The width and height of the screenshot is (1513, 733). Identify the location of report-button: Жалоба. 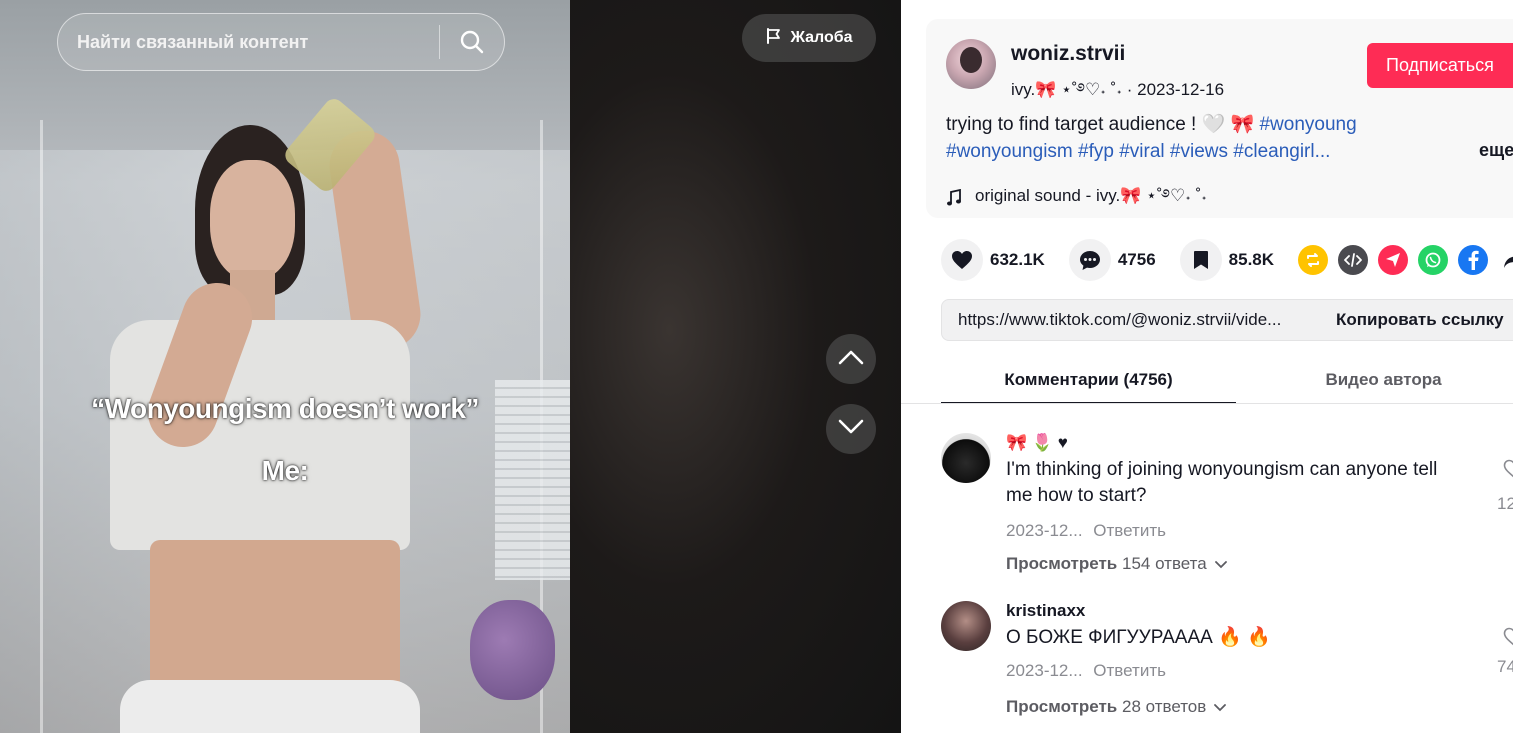
(809, 38).